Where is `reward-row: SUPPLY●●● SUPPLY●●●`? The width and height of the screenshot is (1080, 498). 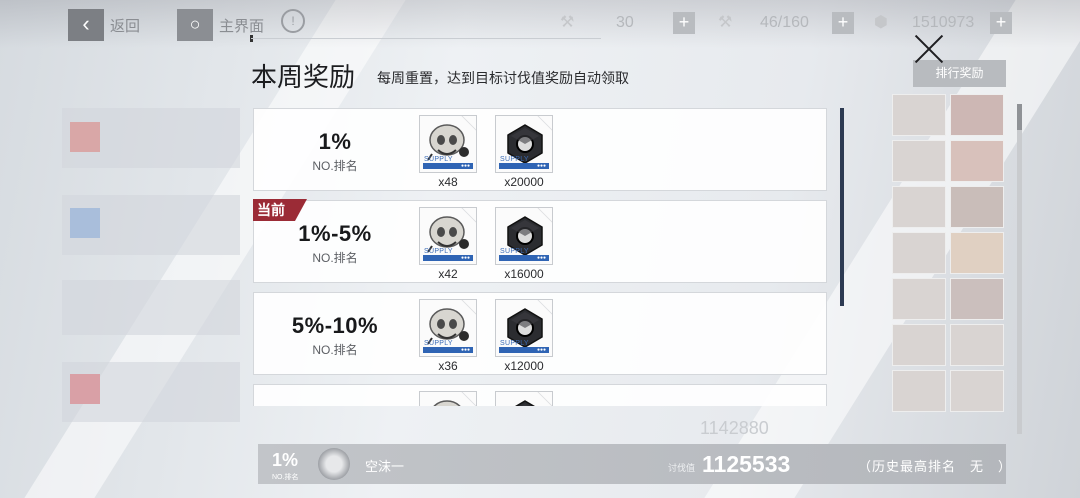
reward-row: SUPPLY●●● SUPPLY●●● is located at coordinates (540, 395).